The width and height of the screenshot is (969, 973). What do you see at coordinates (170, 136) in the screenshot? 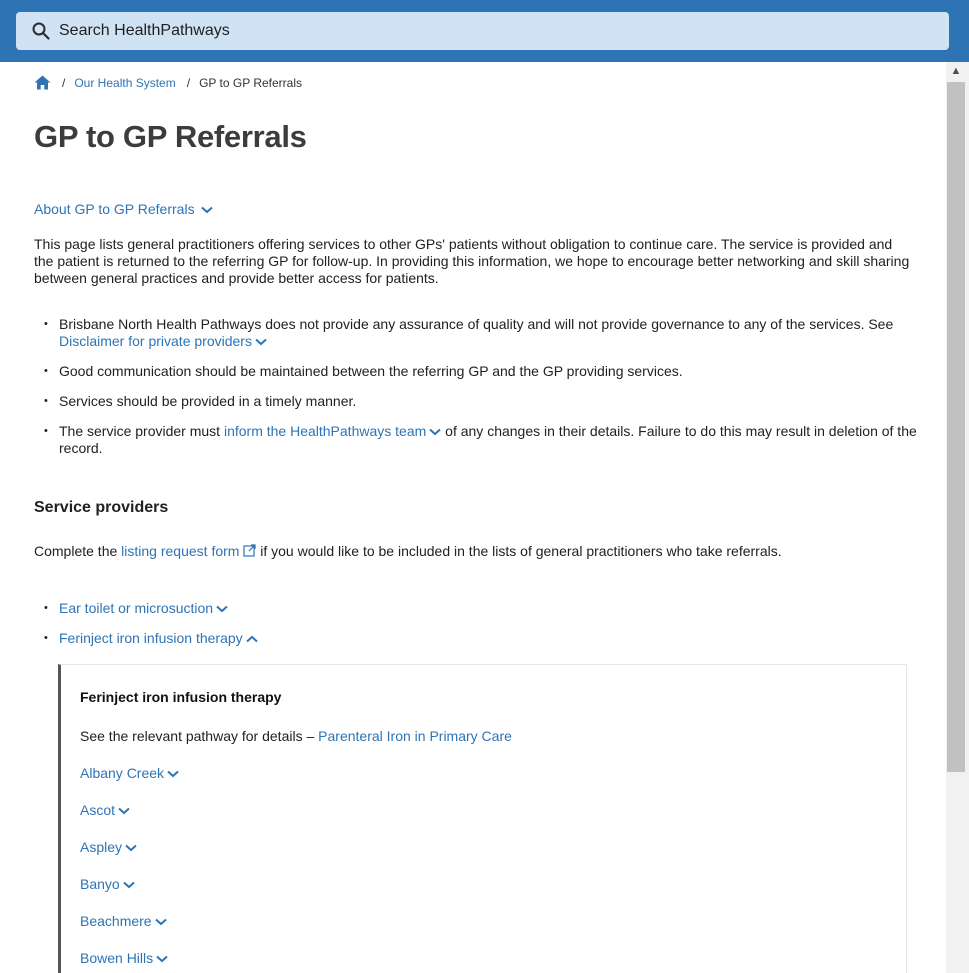
I see `page-title: GP to GP Referrals` at bounding box center [170, 136].